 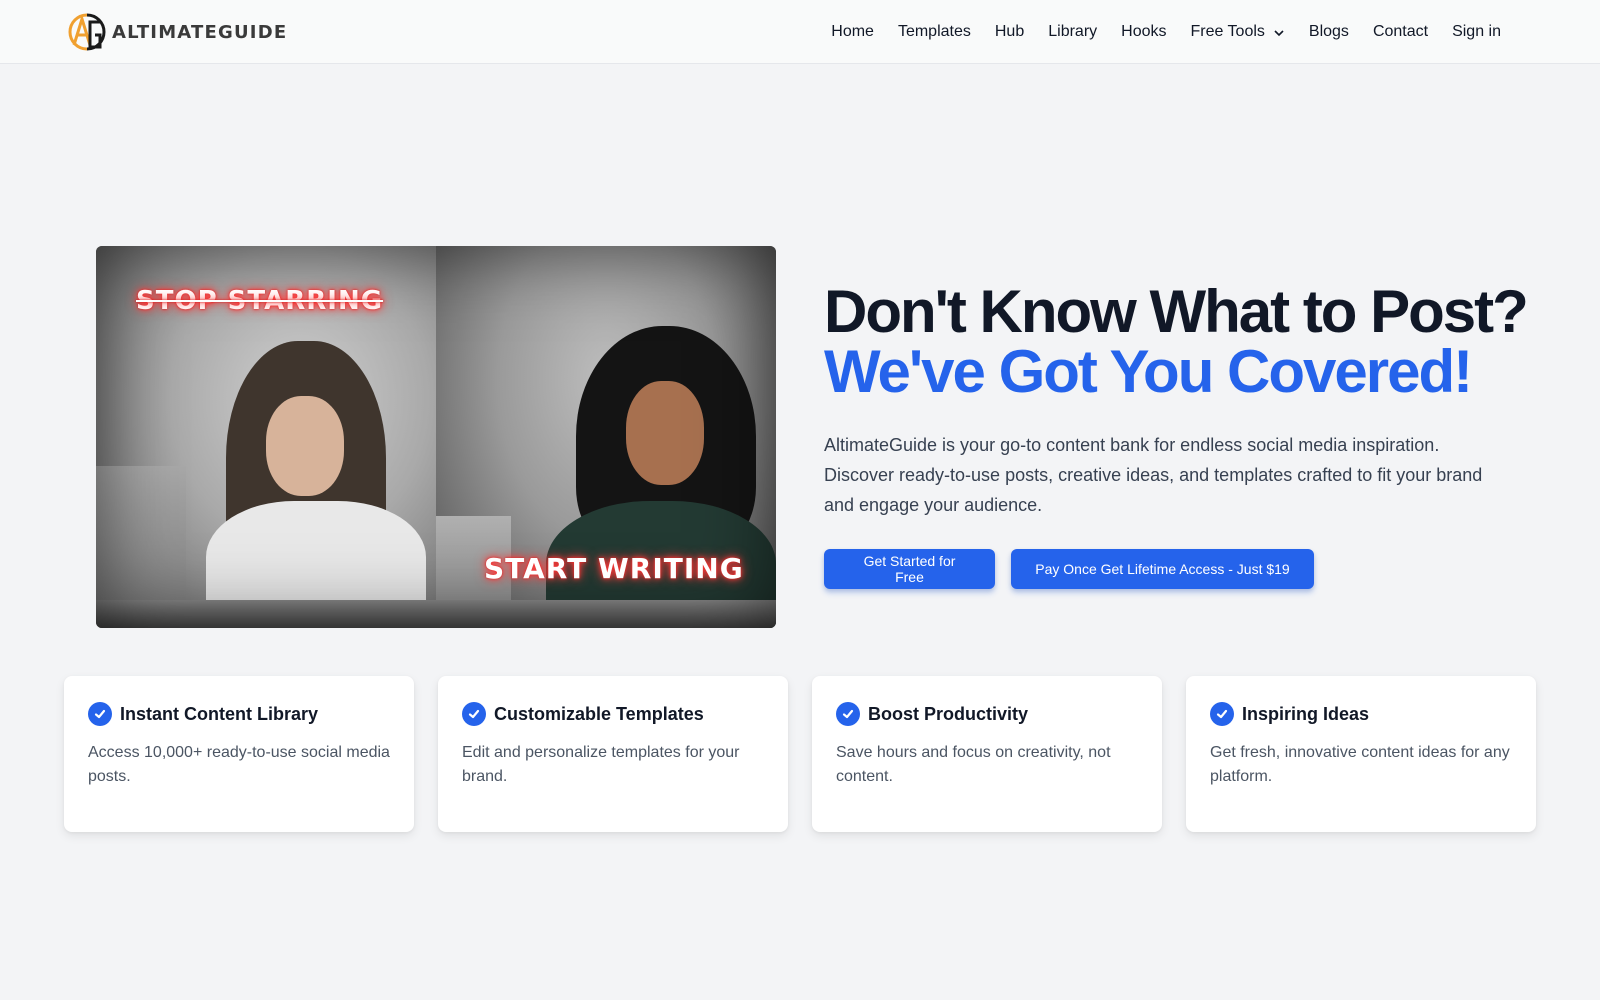 I want to click on feature-title: Boost Productivity, so click(x=948, y=713).